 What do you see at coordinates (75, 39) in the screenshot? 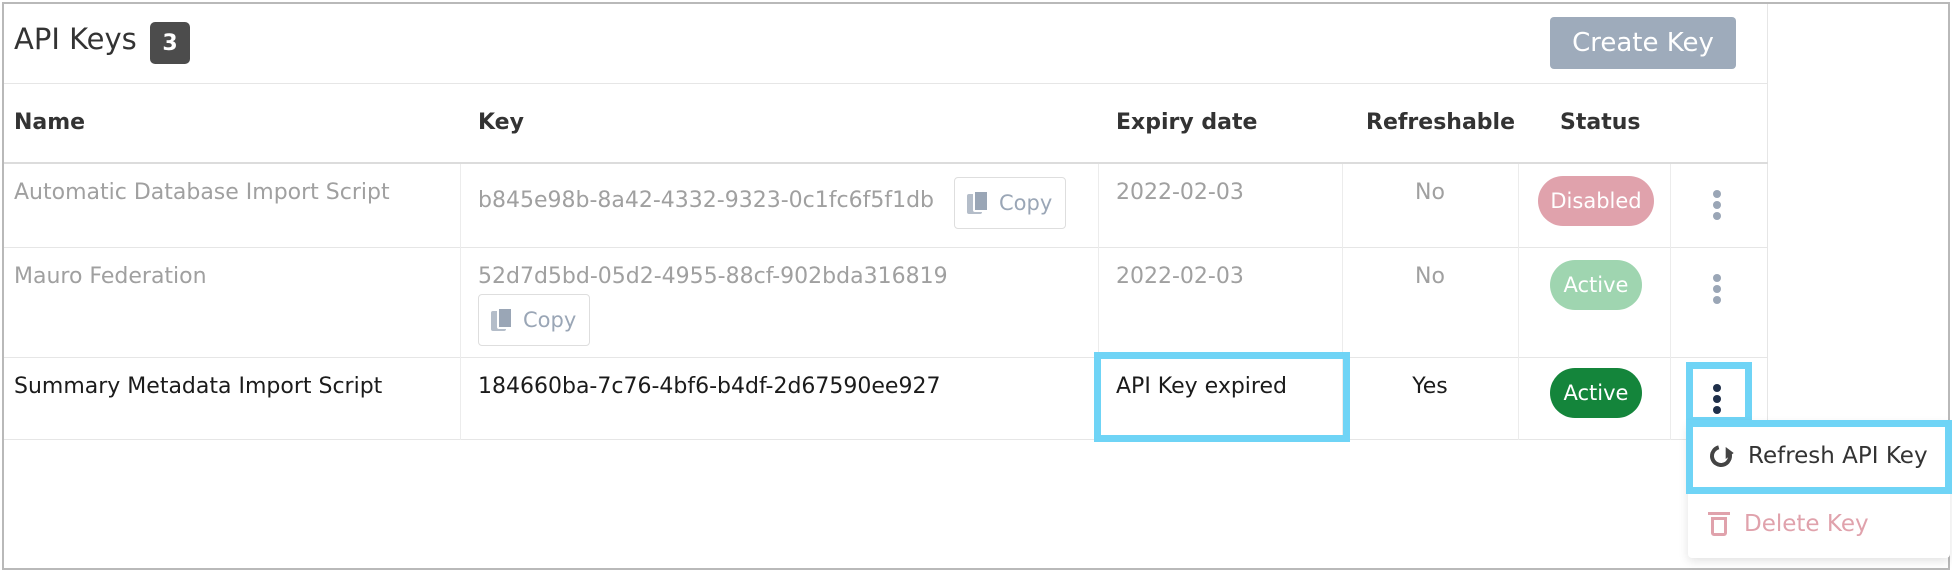
I see `page-title: API Keys` at bounding box center [75, 39].